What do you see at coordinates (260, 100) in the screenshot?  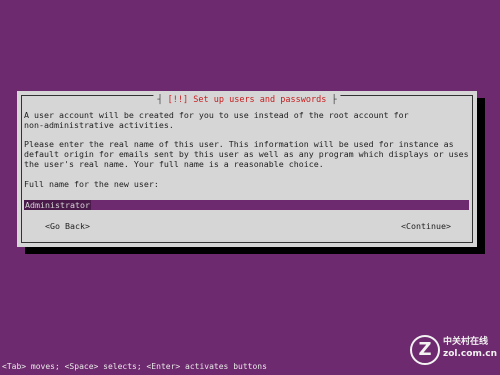 I see `dialog-title-text: Set up users and passwords` at bounding box center [260, 100].